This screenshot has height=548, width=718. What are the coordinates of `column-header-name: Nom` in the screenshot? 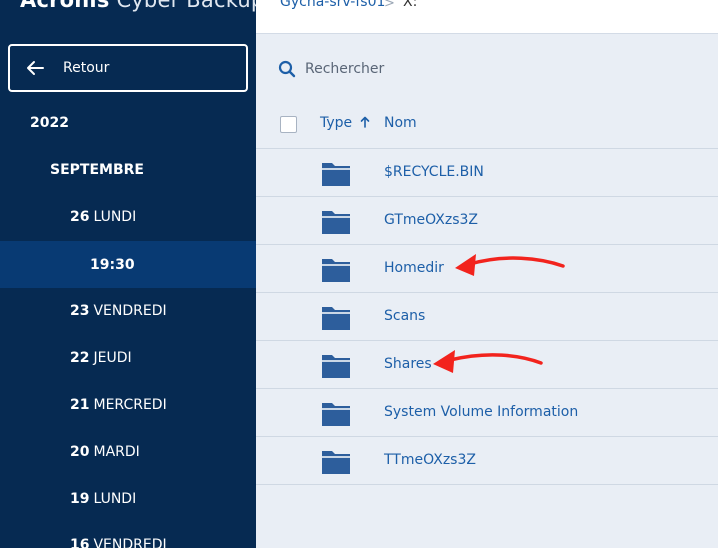 It's located at (400, 123).